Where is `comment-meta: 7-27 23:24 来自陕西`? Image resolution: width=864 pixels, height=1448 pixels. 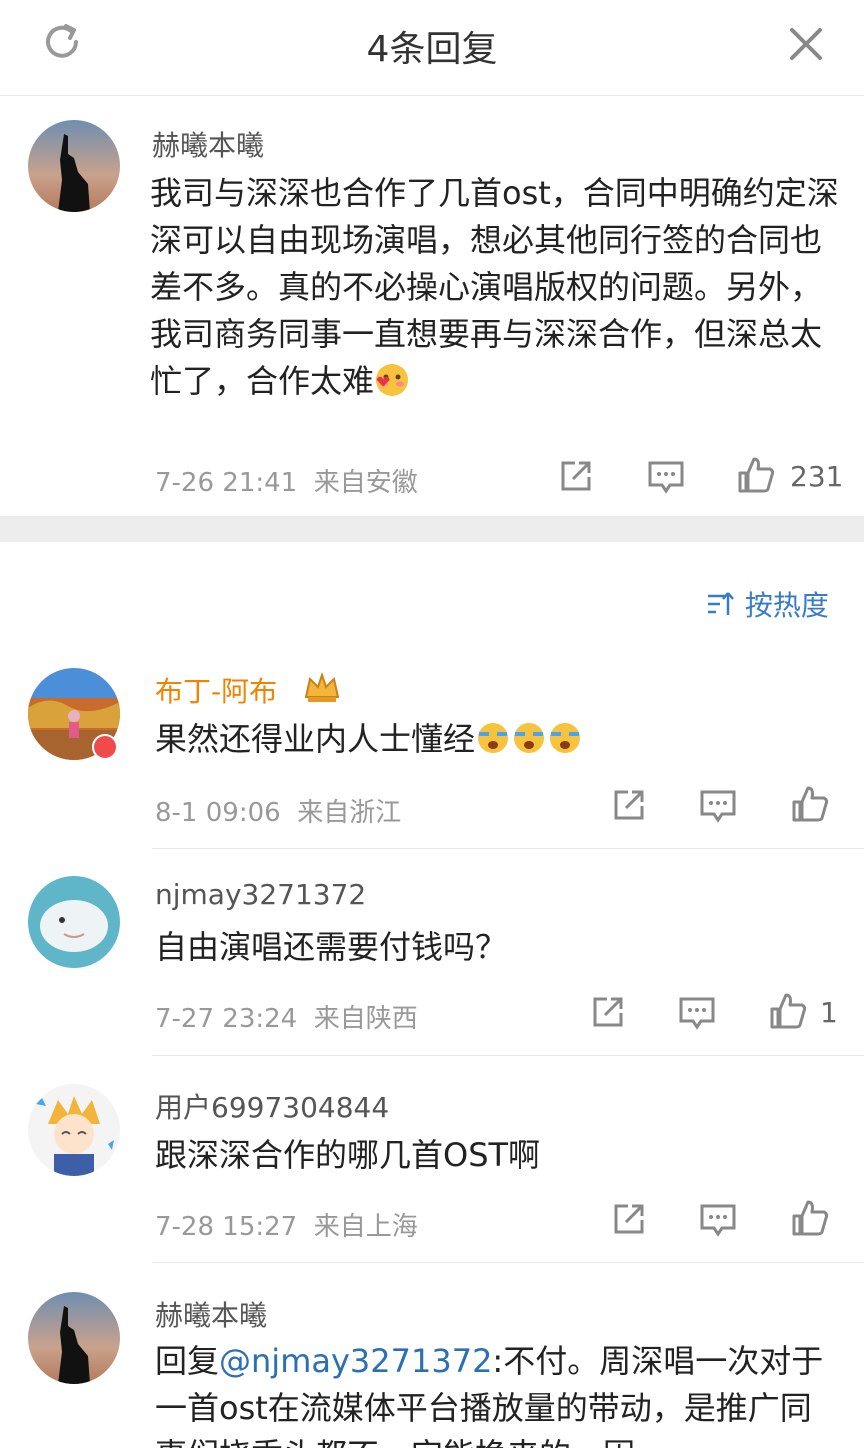
comment-meta: 7-27 23:24 来自陕西 is located at coordinates (286, 1016).